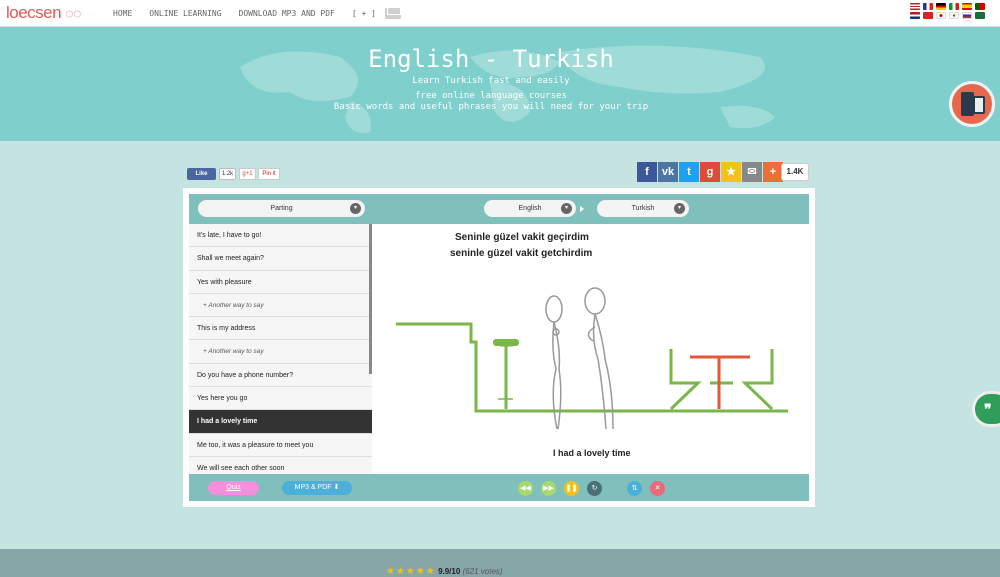  Describe the element at coordinates (185, 13) in the screenshot. I see `nav-online-learning: ONLINE LEARNING` at that location.